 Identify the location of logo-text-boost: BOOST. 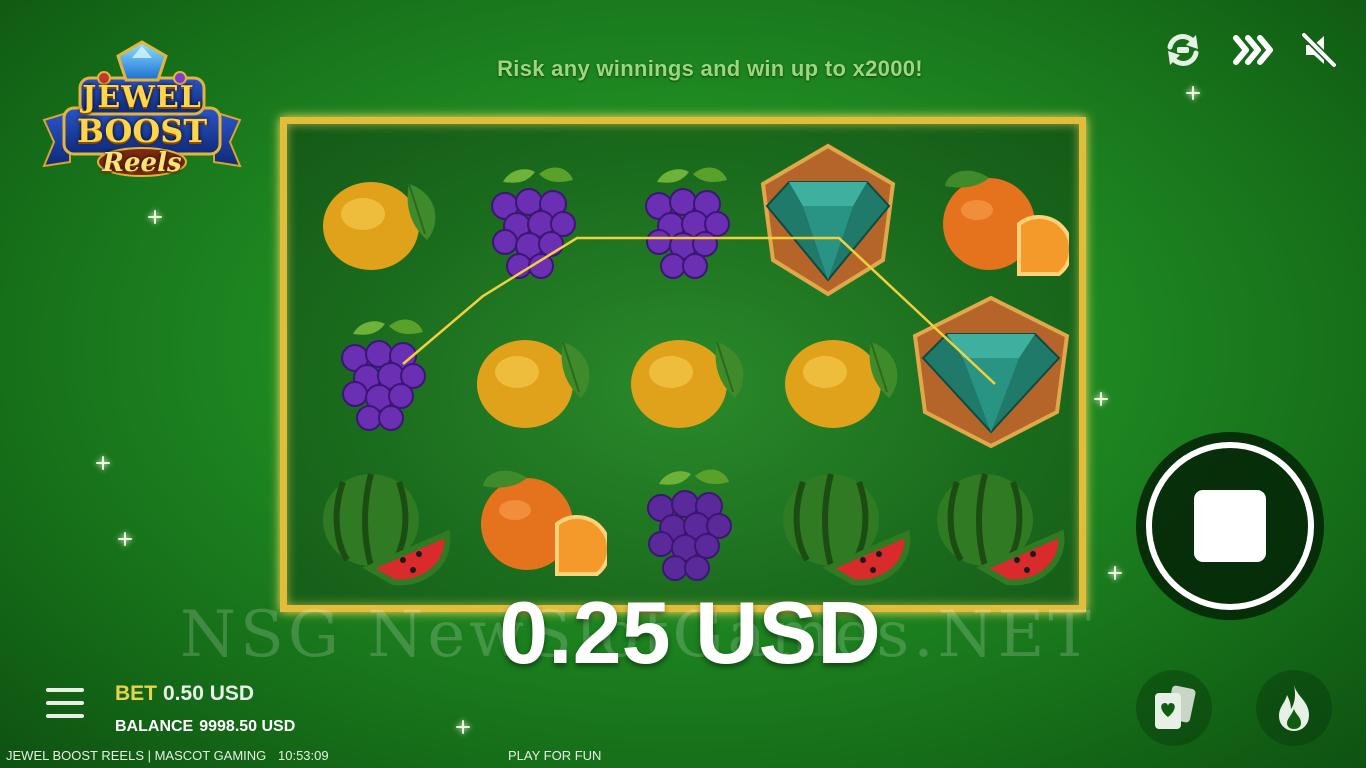
(142, 131).